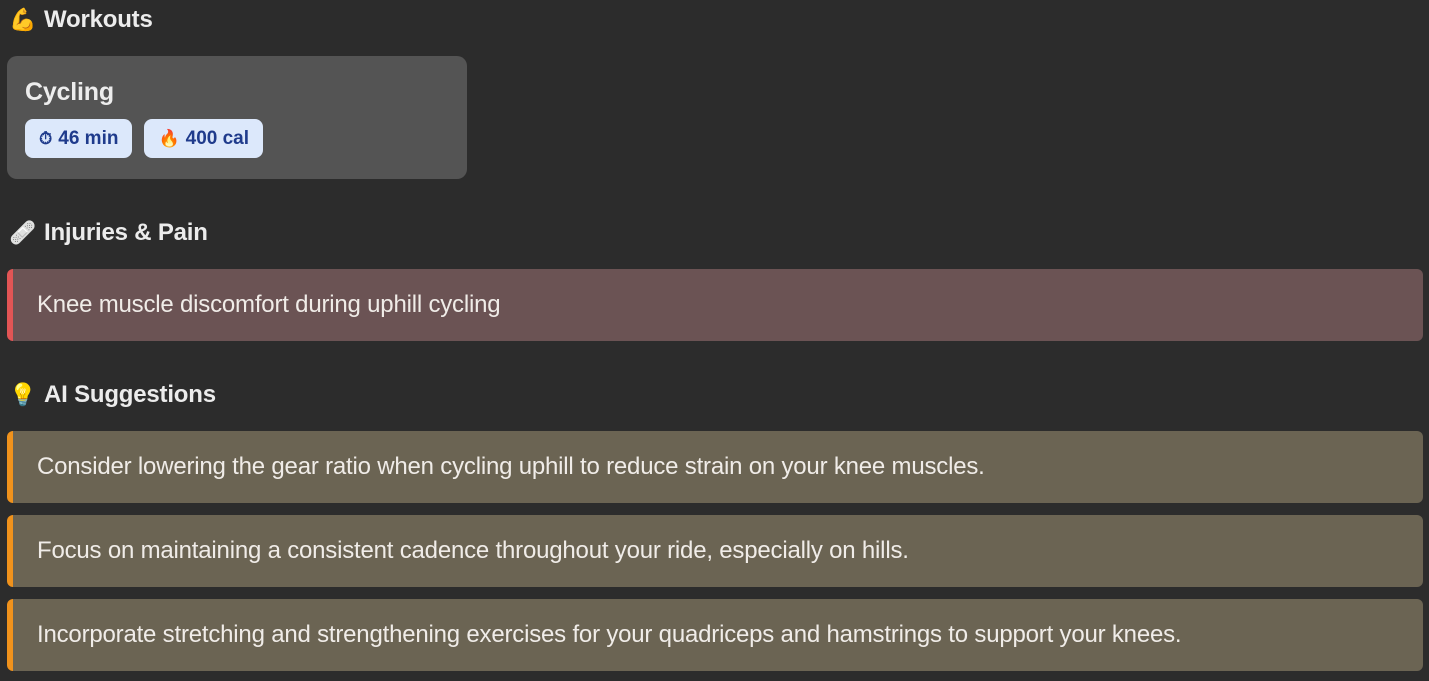 This screenshot has height=681, width=1429. What do you see at coordinates (23, 19) in the screenshot?
I see `flexed-biceps-icon: 💪` at bounding box center [23, 19].